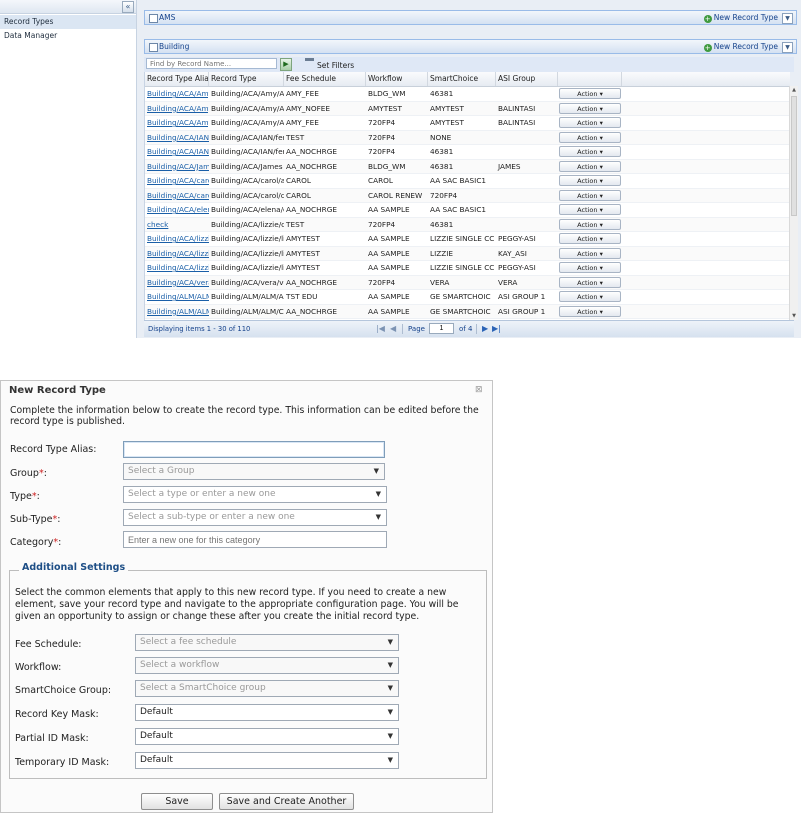 This screenshot has height=813, width=801. What do you see at coordinates (254, 449) in the screenshot?
I see `record-type-alias-input` at bounding box center [254, 449].